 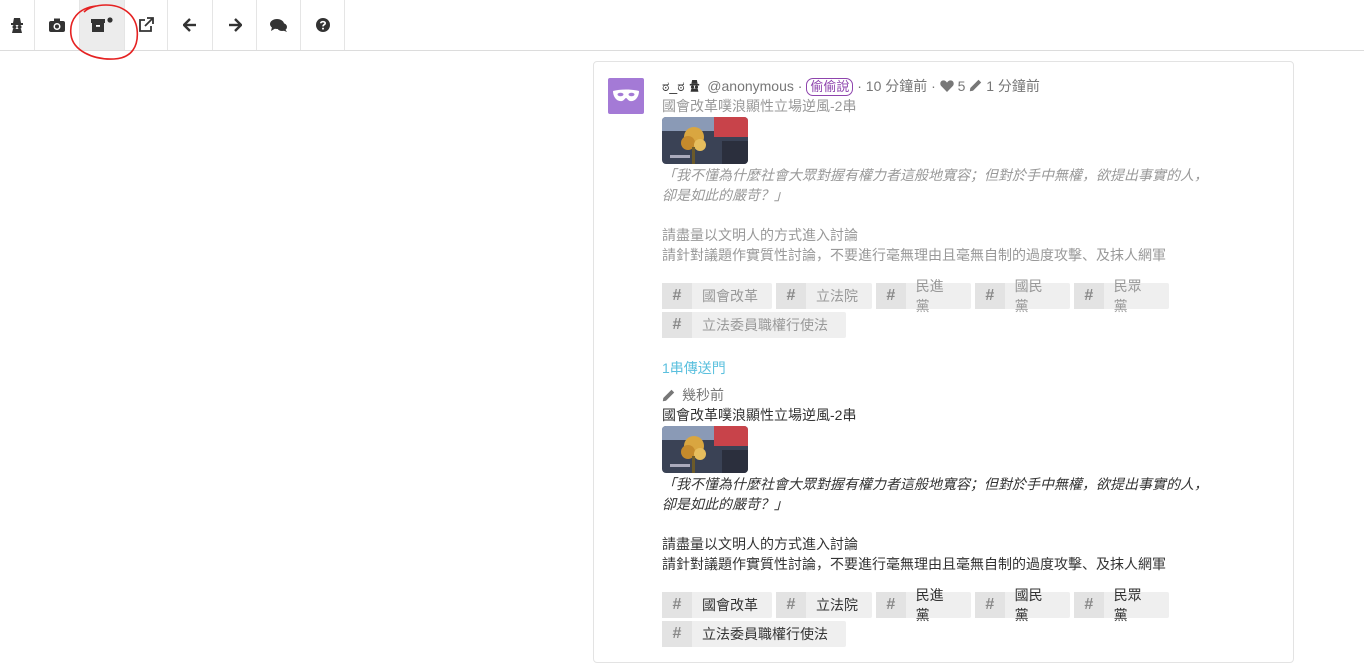 I want to click on external-link-icon, so click(x=146, y=24).